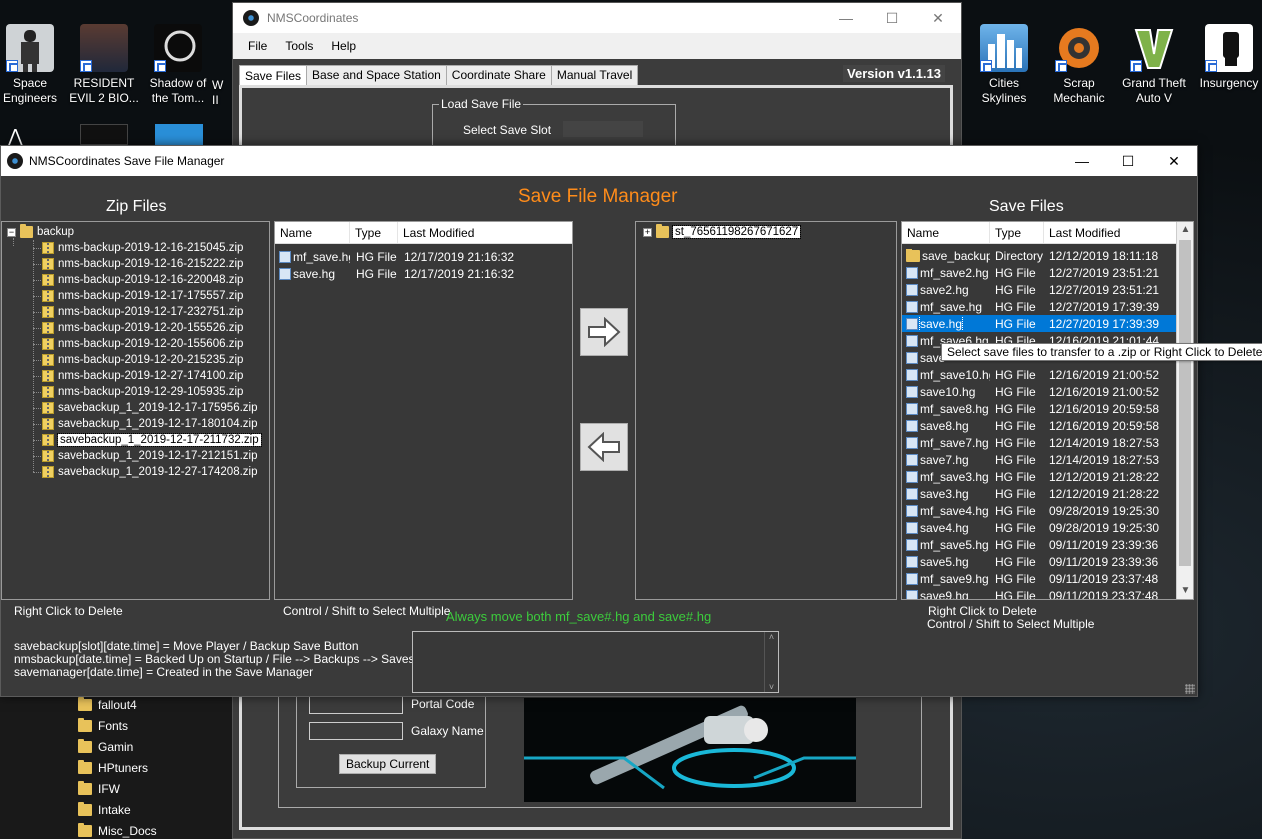 Image resolution: width=1262 pixels, height=839 pixels. I want to click on zip-file-item: nms-backup-2019-12-17-175557.zip, so click(138, 296).